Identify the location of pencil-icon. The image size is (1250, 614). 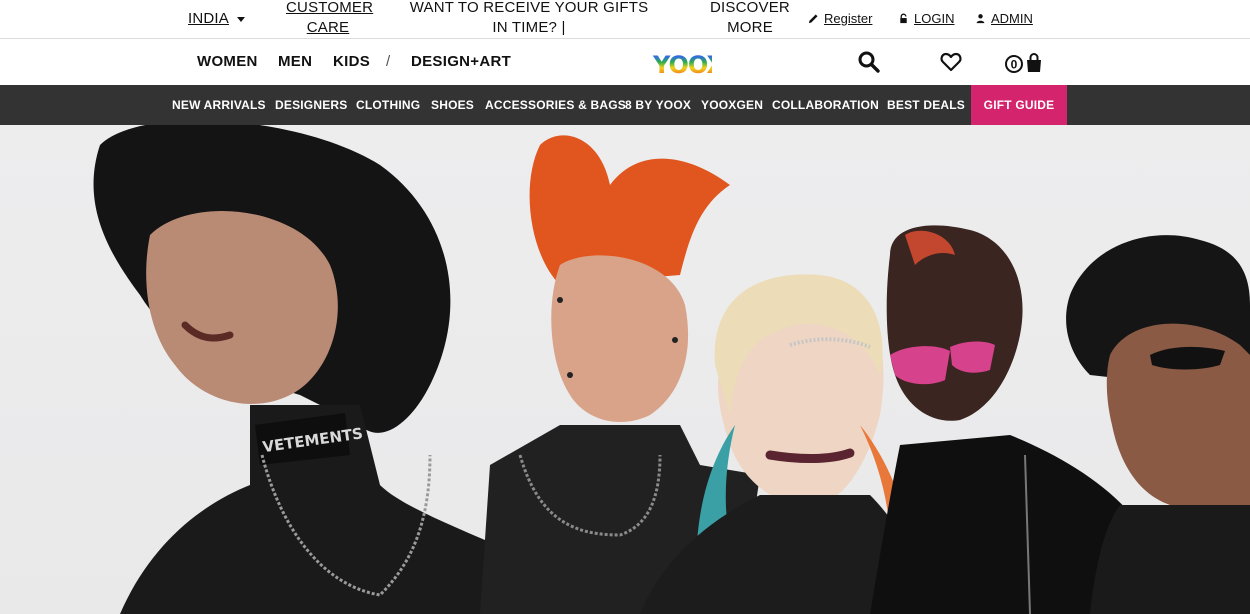
(813, 19).